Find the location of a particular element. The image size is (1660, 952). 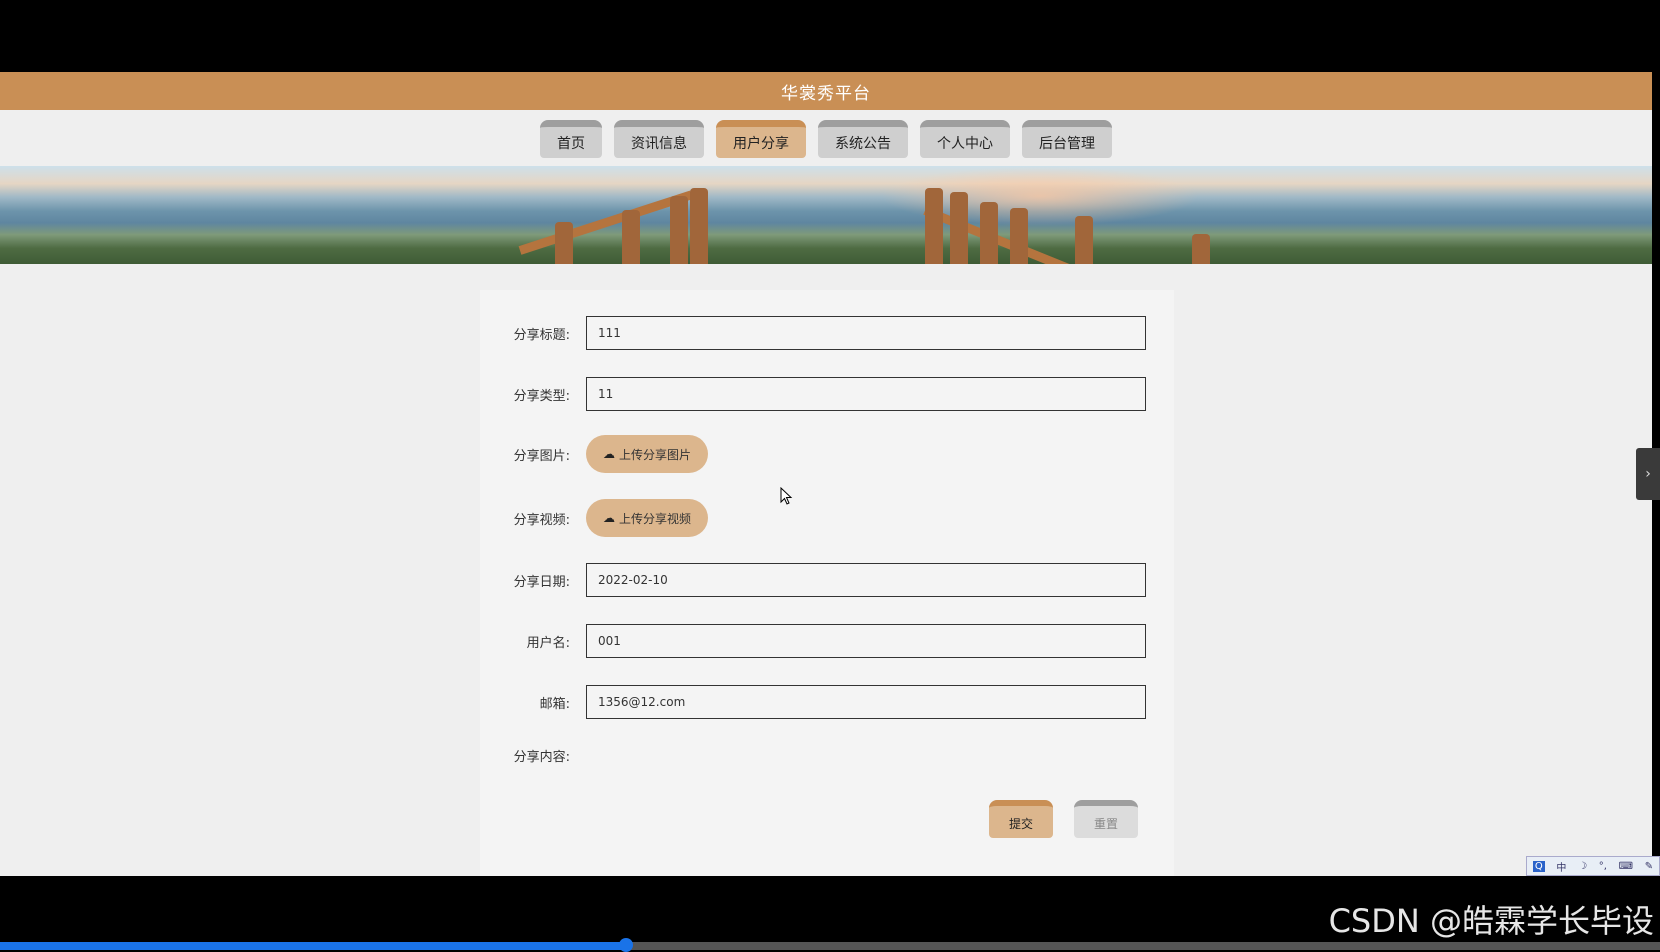

form-row-date: 分享日期: 2022-02-10 is located at coordinates (827, 580).